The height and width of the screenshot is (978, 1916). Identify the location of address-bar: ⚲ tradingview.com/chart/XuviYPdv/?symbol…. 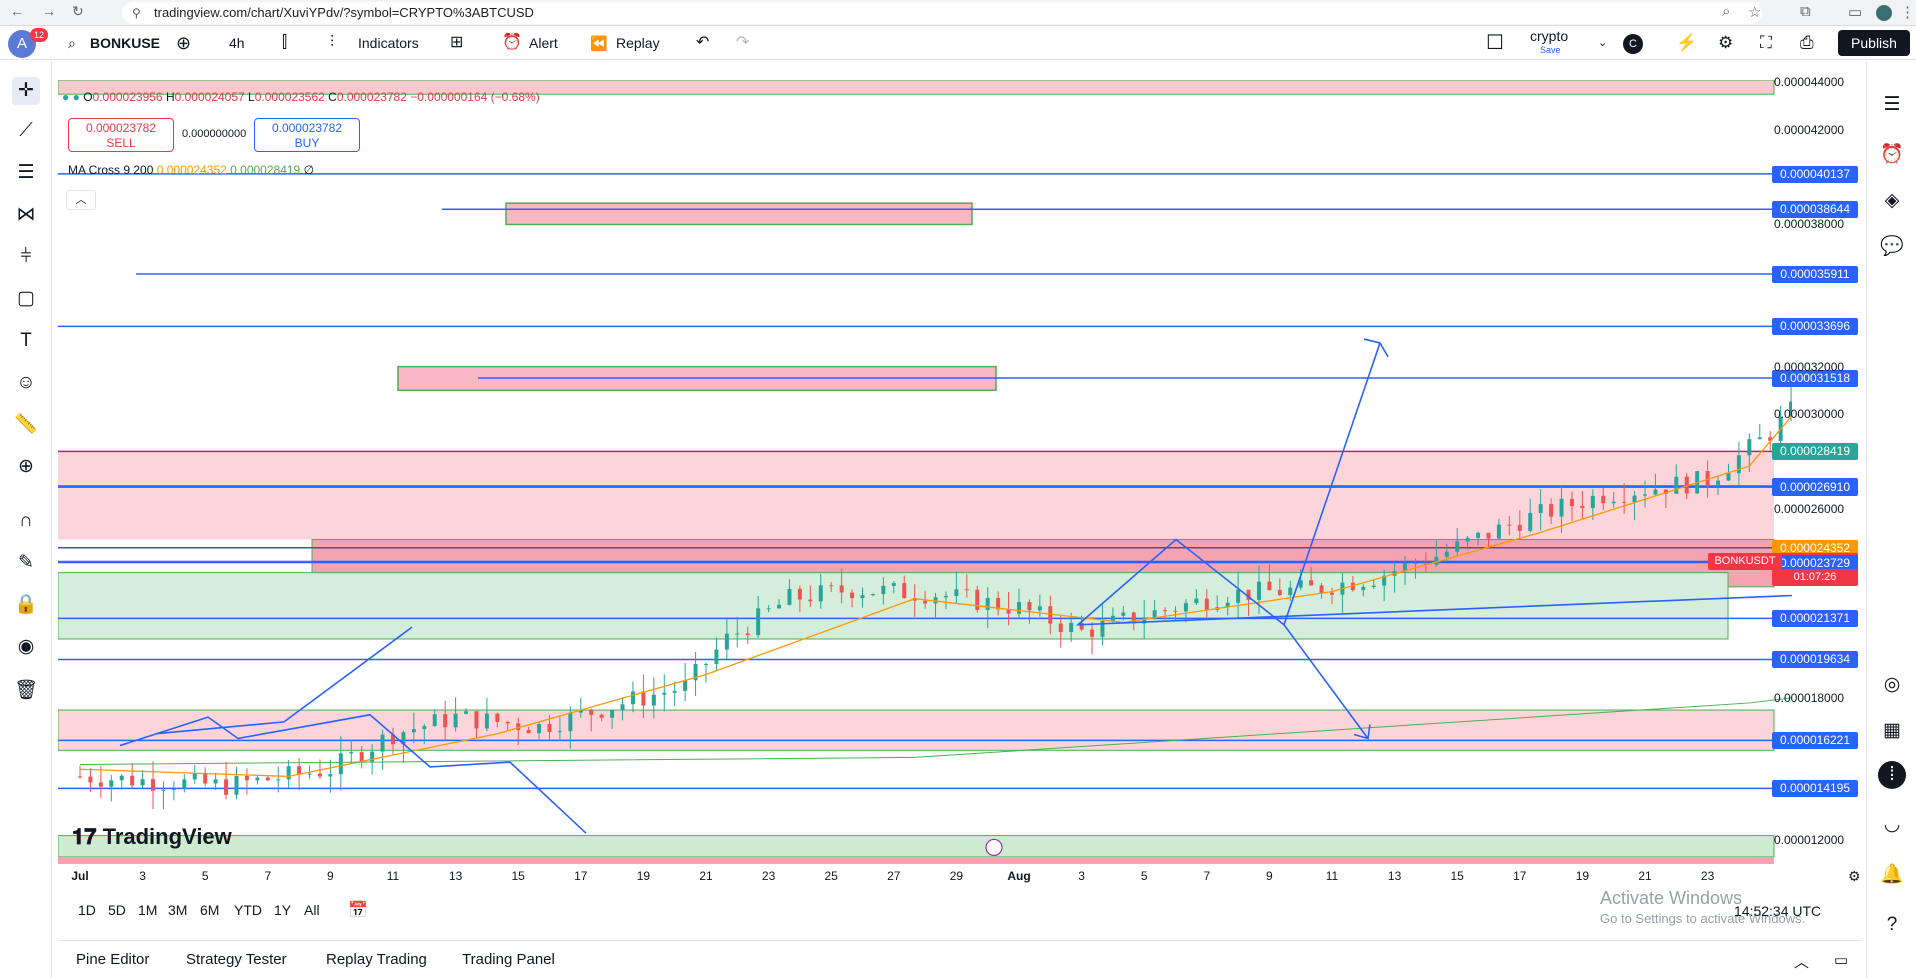
(942, 13).